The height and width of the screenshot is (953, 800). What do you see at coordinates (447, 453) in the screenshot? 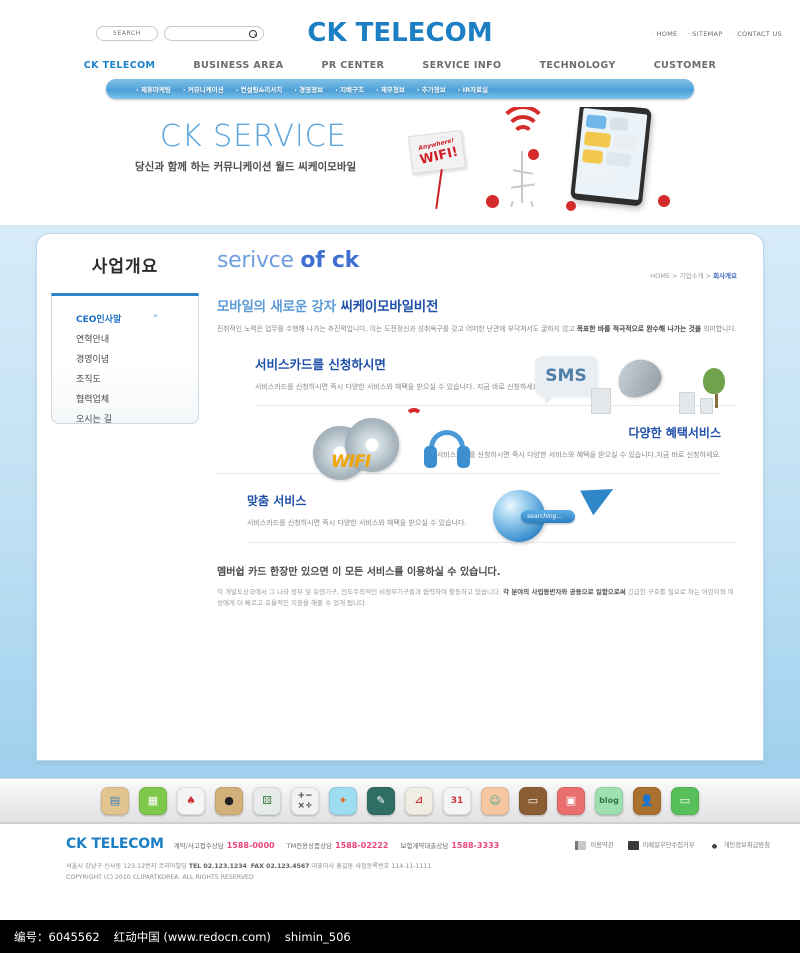
I see `headphones-icon` at bounding box center [447, 453].